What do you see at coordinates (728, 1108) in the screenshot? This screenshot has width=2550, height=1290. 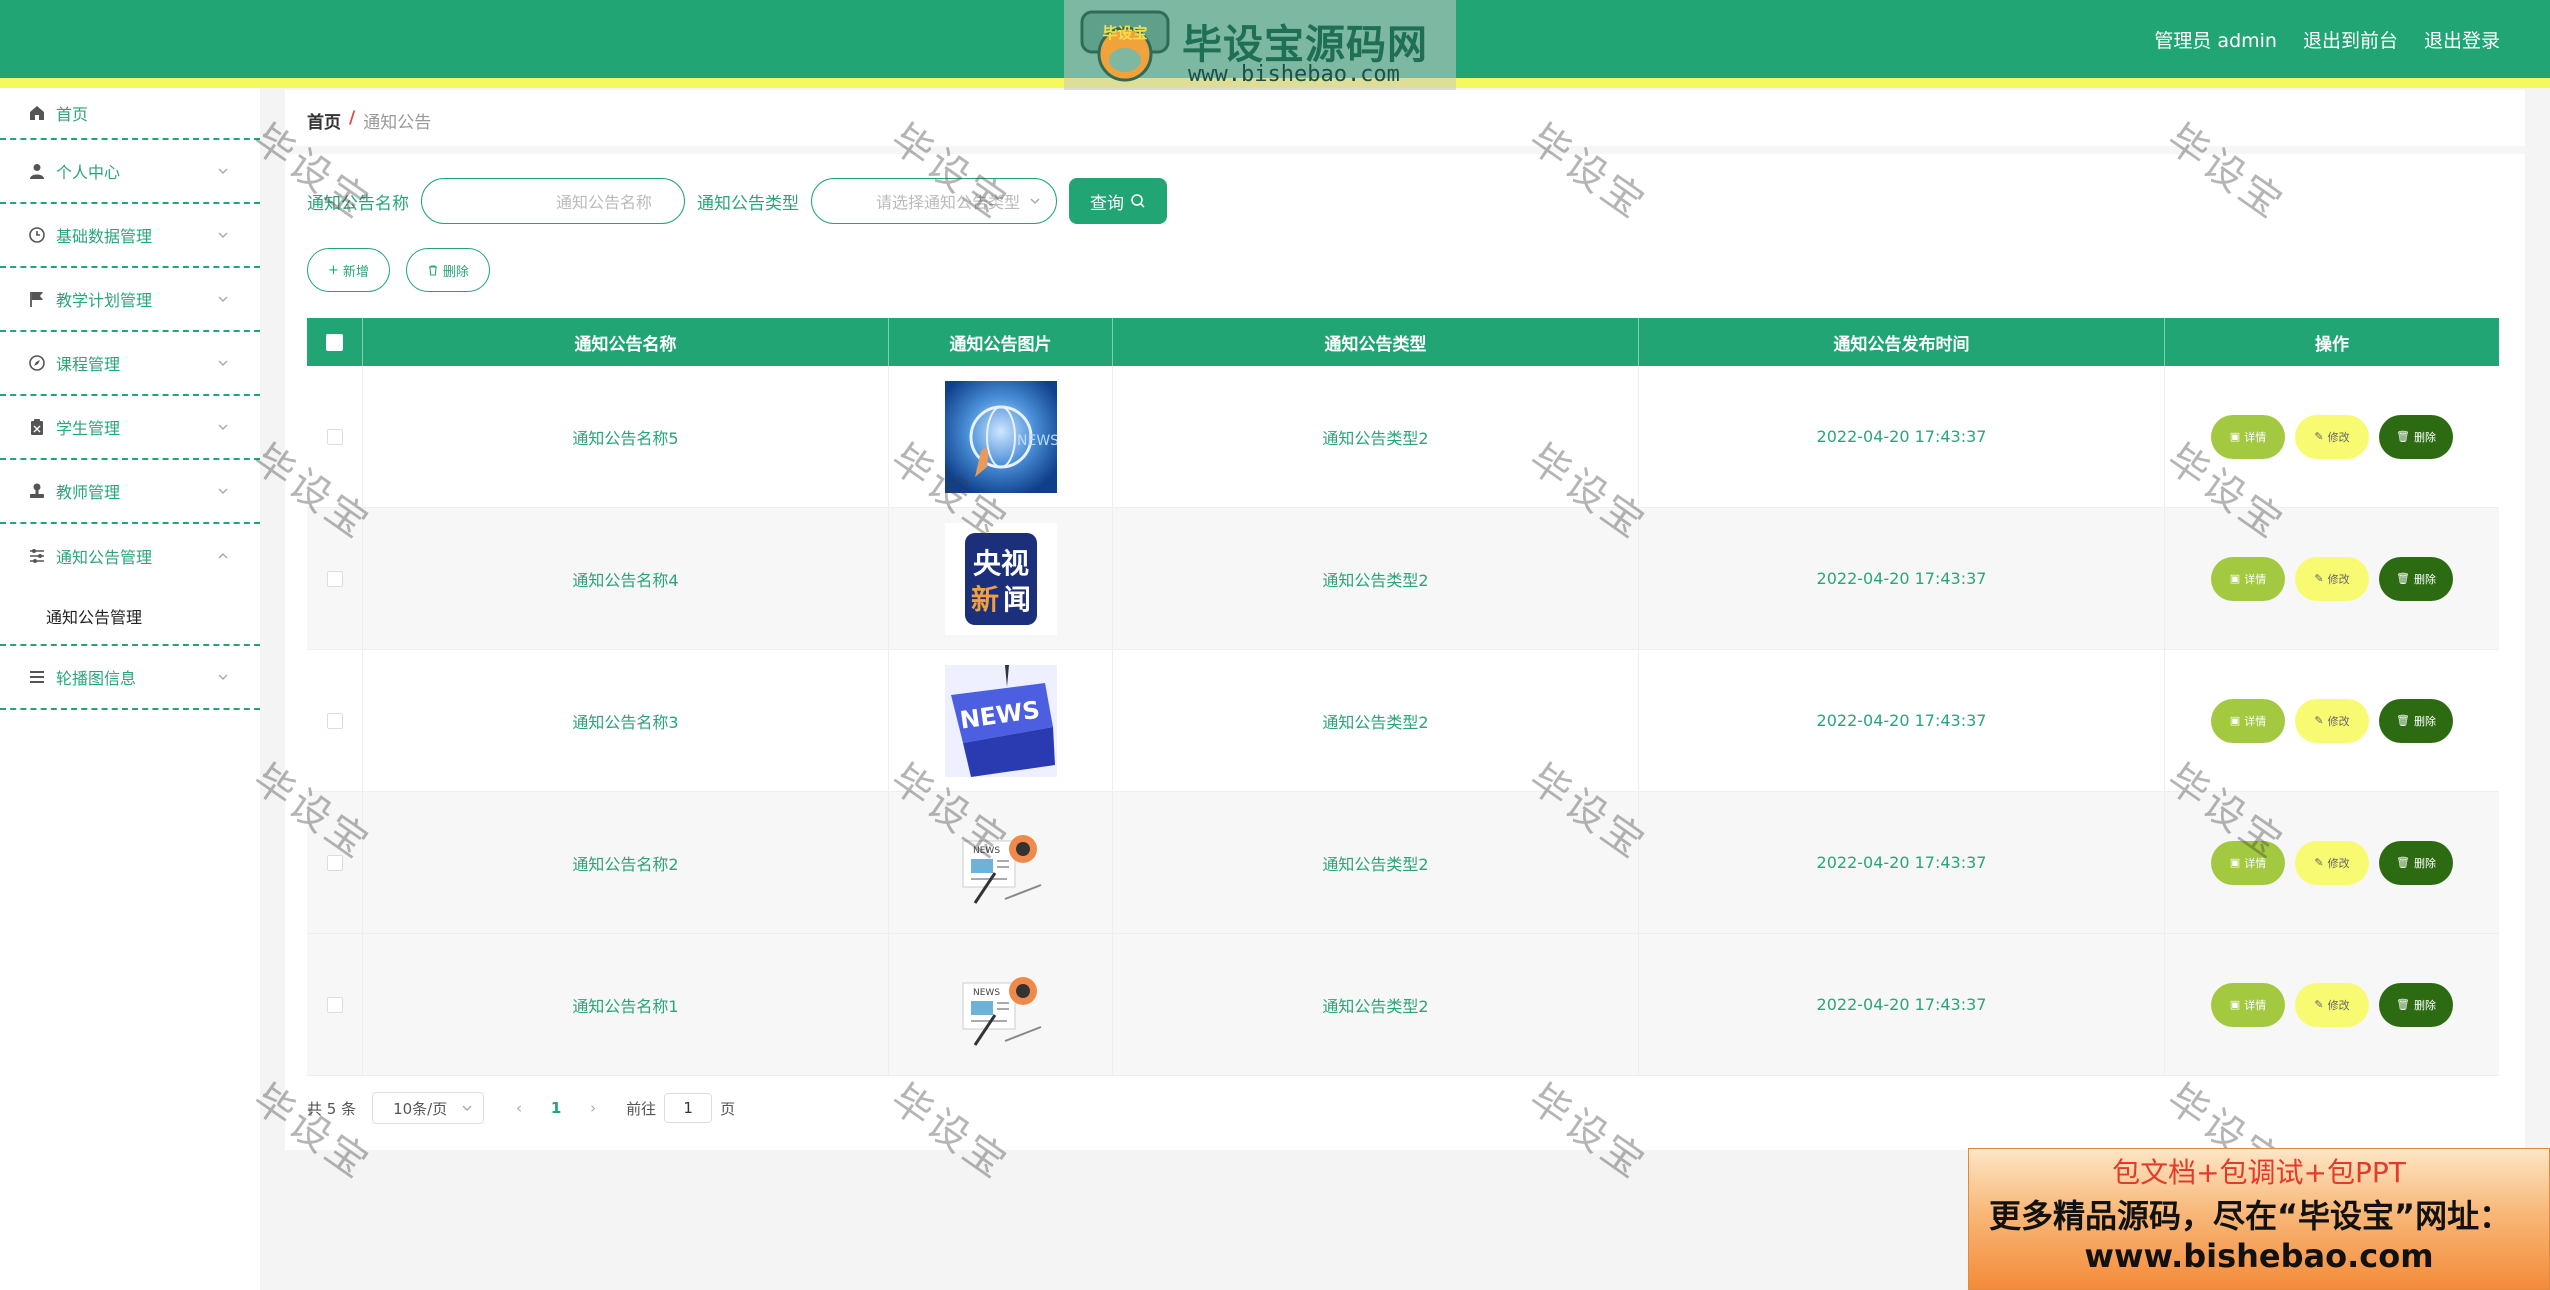 I see `goto-suffix: 页` at bounding box center [728, 1108].